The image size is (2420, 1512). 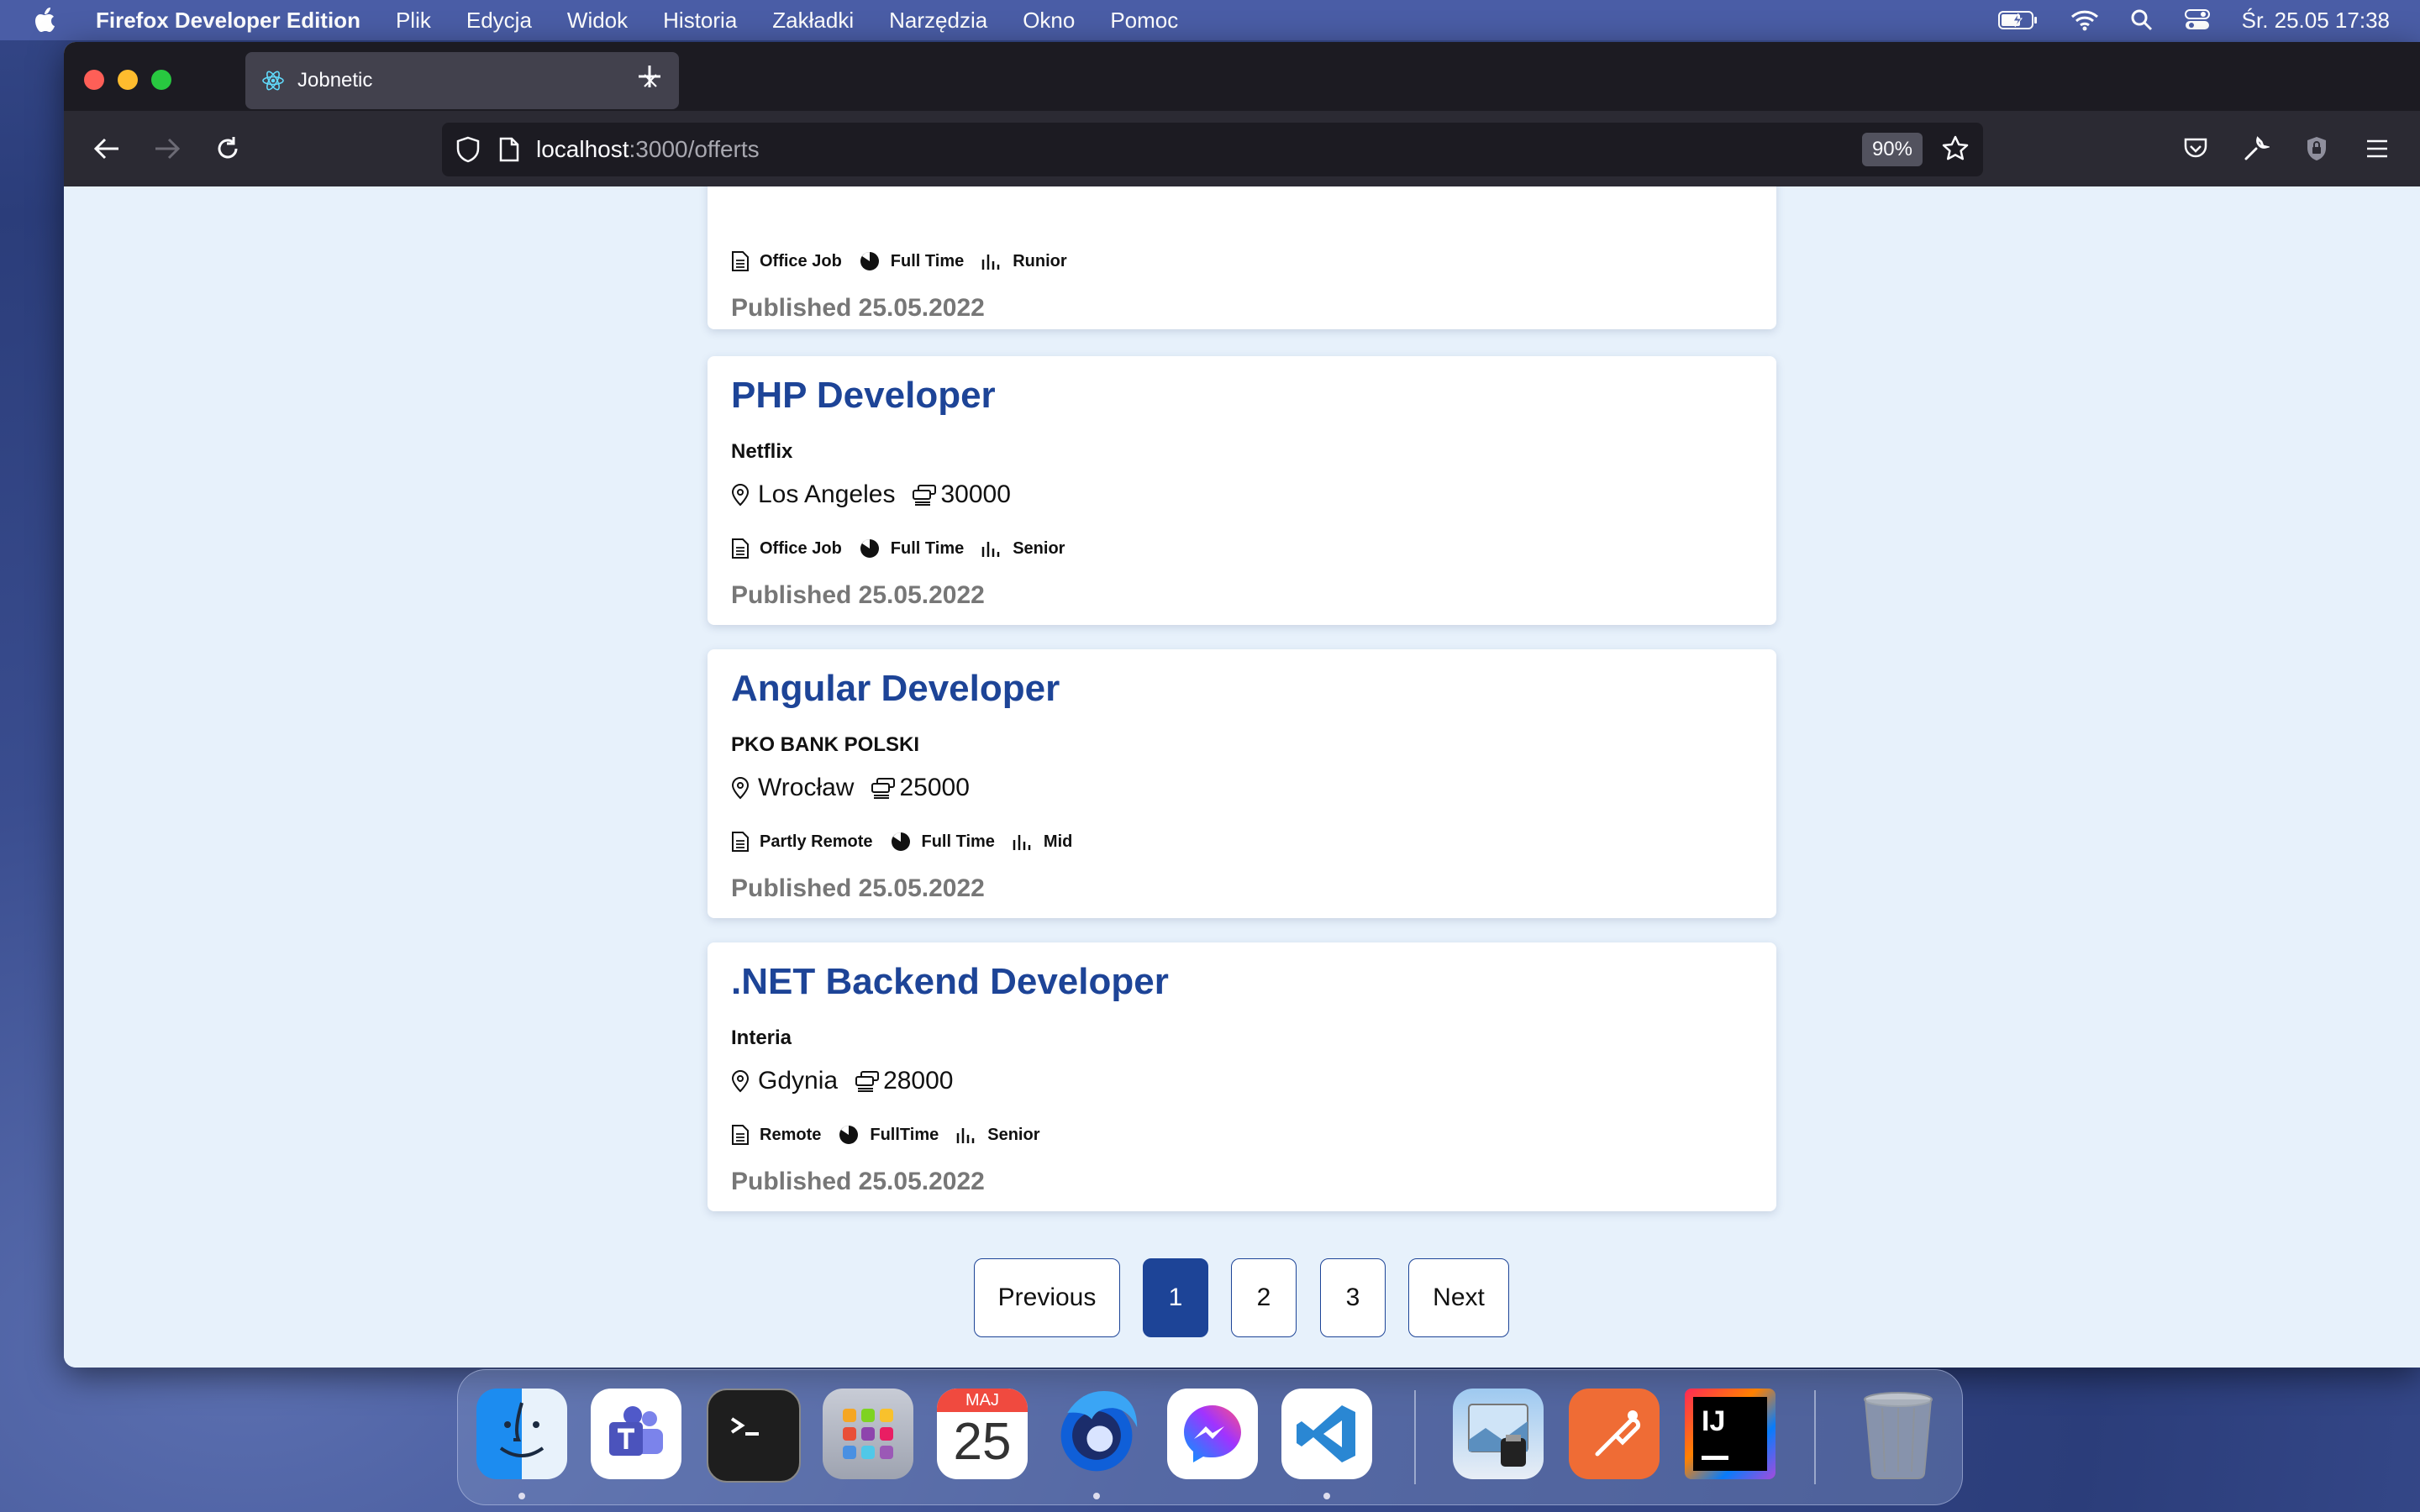 I want to click on app-name-menu: Firefox Developer Edition, so click(x=228, y=21).